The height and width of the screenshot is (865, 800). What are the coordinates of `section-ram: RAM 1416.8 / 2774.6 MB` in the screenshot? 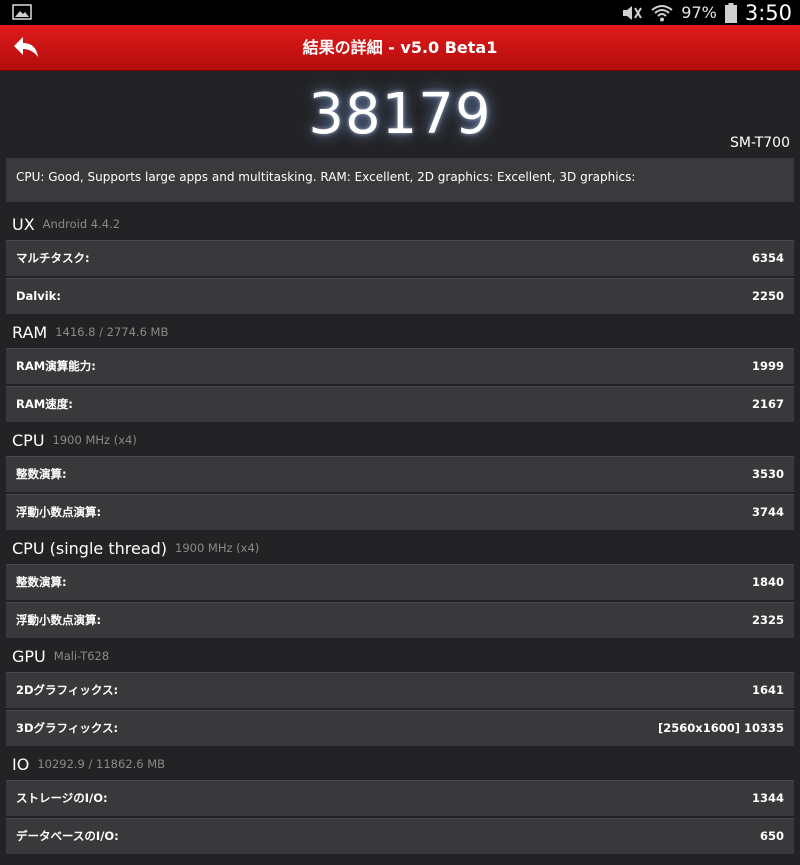 It's located at (90, 332).